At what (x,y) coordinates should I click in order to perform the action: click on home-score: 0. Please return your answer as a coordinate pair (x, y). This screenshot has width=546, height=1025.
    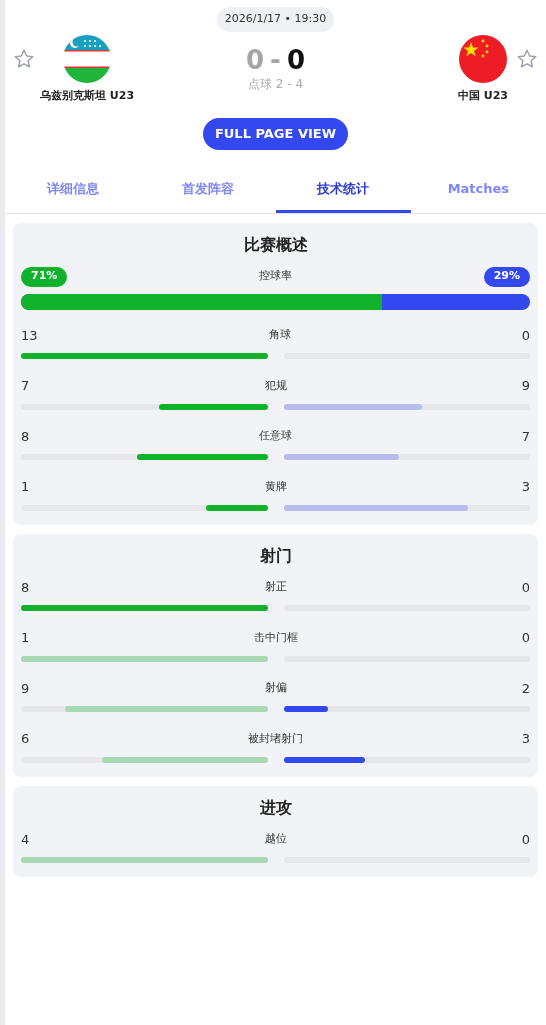
    Looking at the image, I should click on (255, 60).